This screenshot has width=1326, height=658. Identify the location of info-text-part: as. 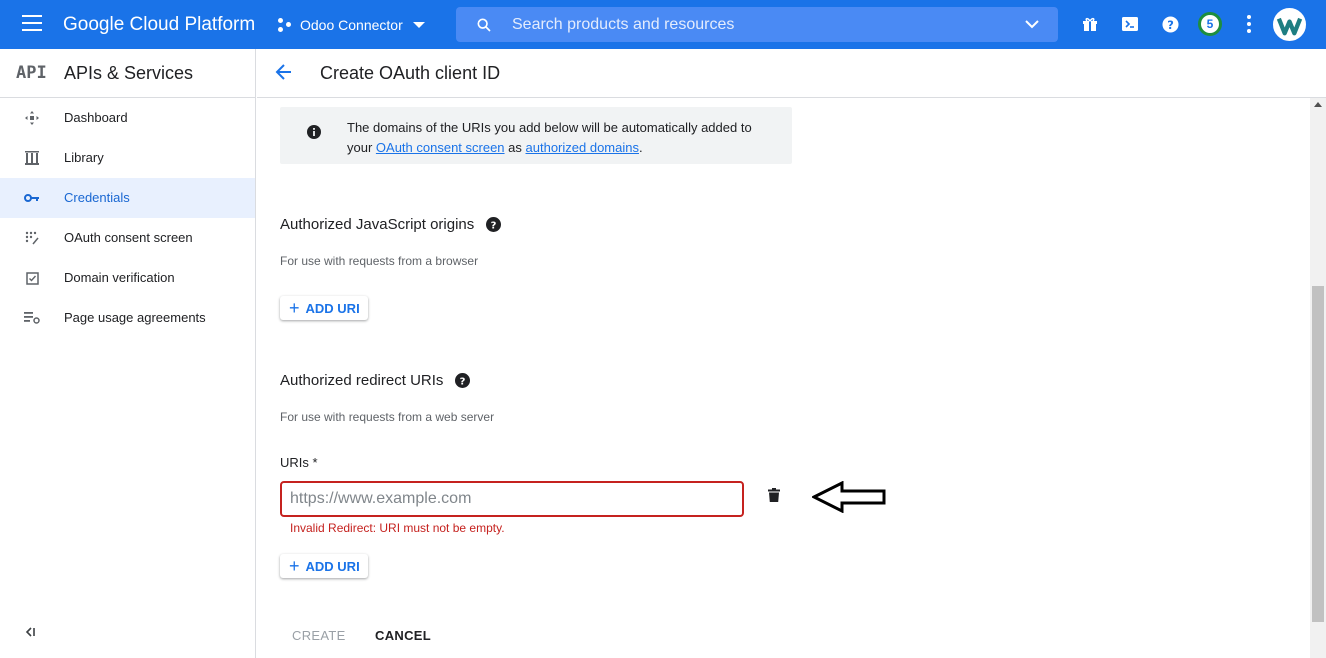
(515, 147).